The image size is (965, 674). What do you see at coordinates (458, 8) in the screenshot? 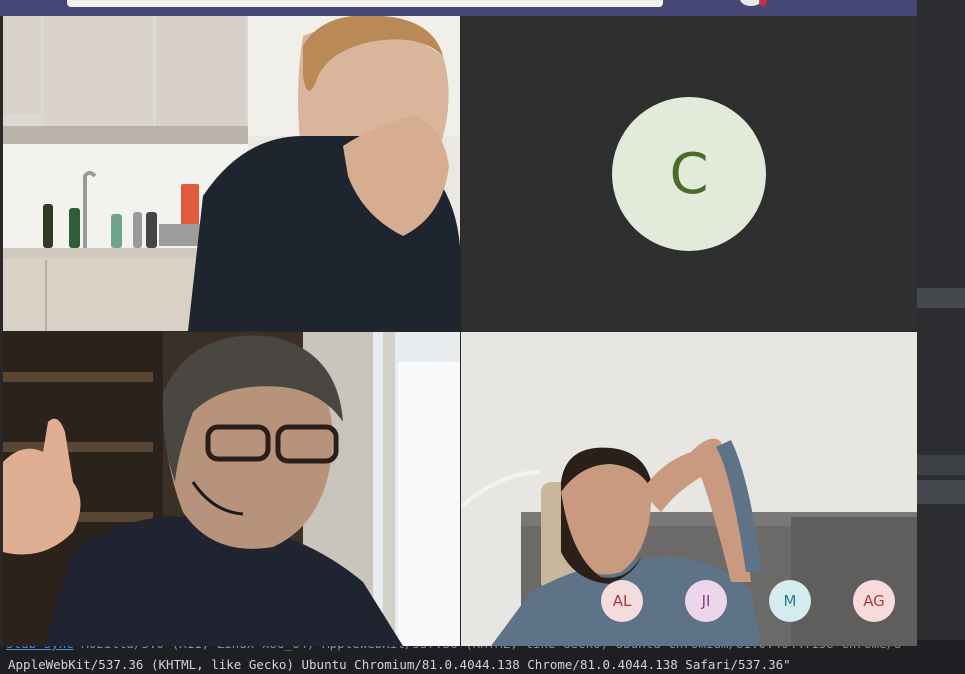
I see `title-bar` at bounding box center [458, 8].